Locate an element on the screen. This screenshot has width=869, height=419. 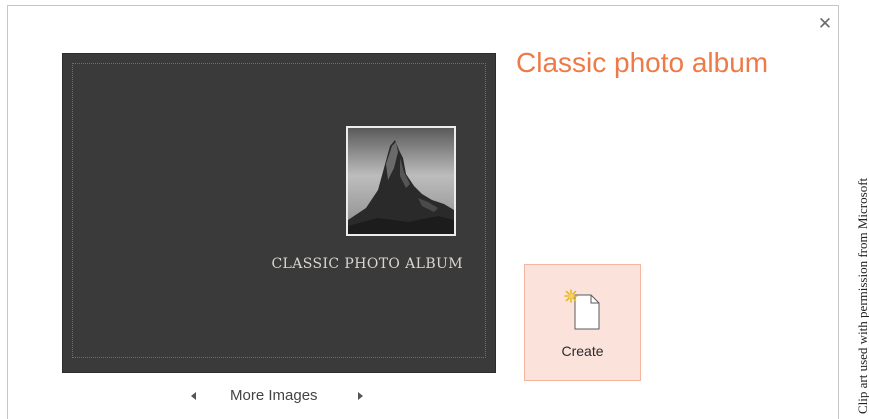
template-title: Classic photo album is located at coordinates (642, 62).